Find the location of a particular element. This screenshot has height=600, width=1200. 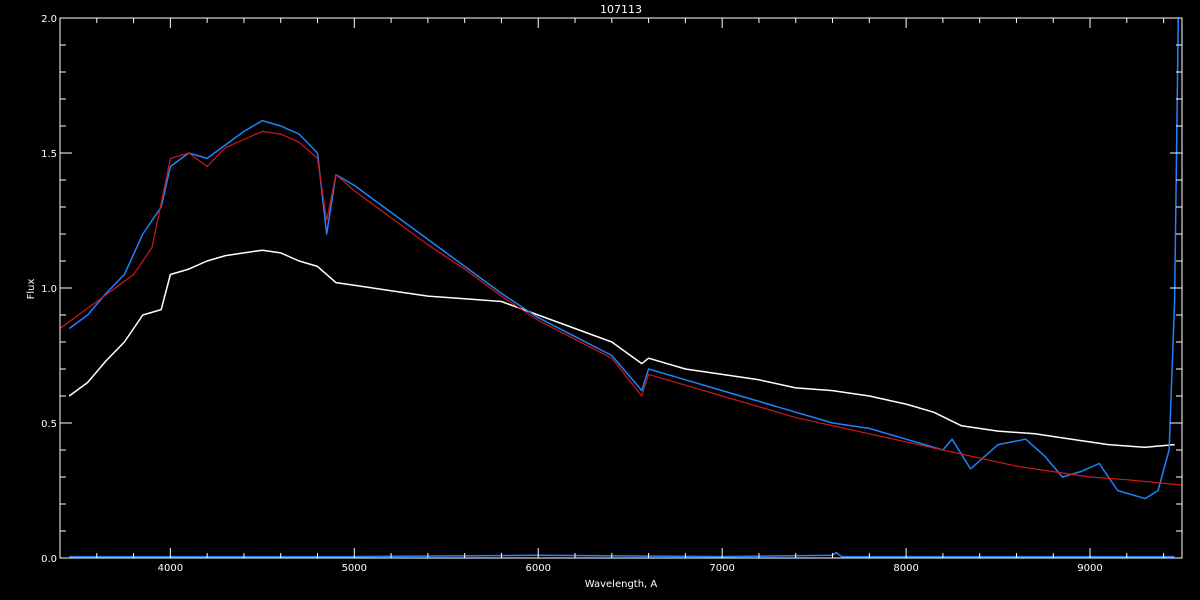

chart-title: 107113 is located at coordinates (621, 9).